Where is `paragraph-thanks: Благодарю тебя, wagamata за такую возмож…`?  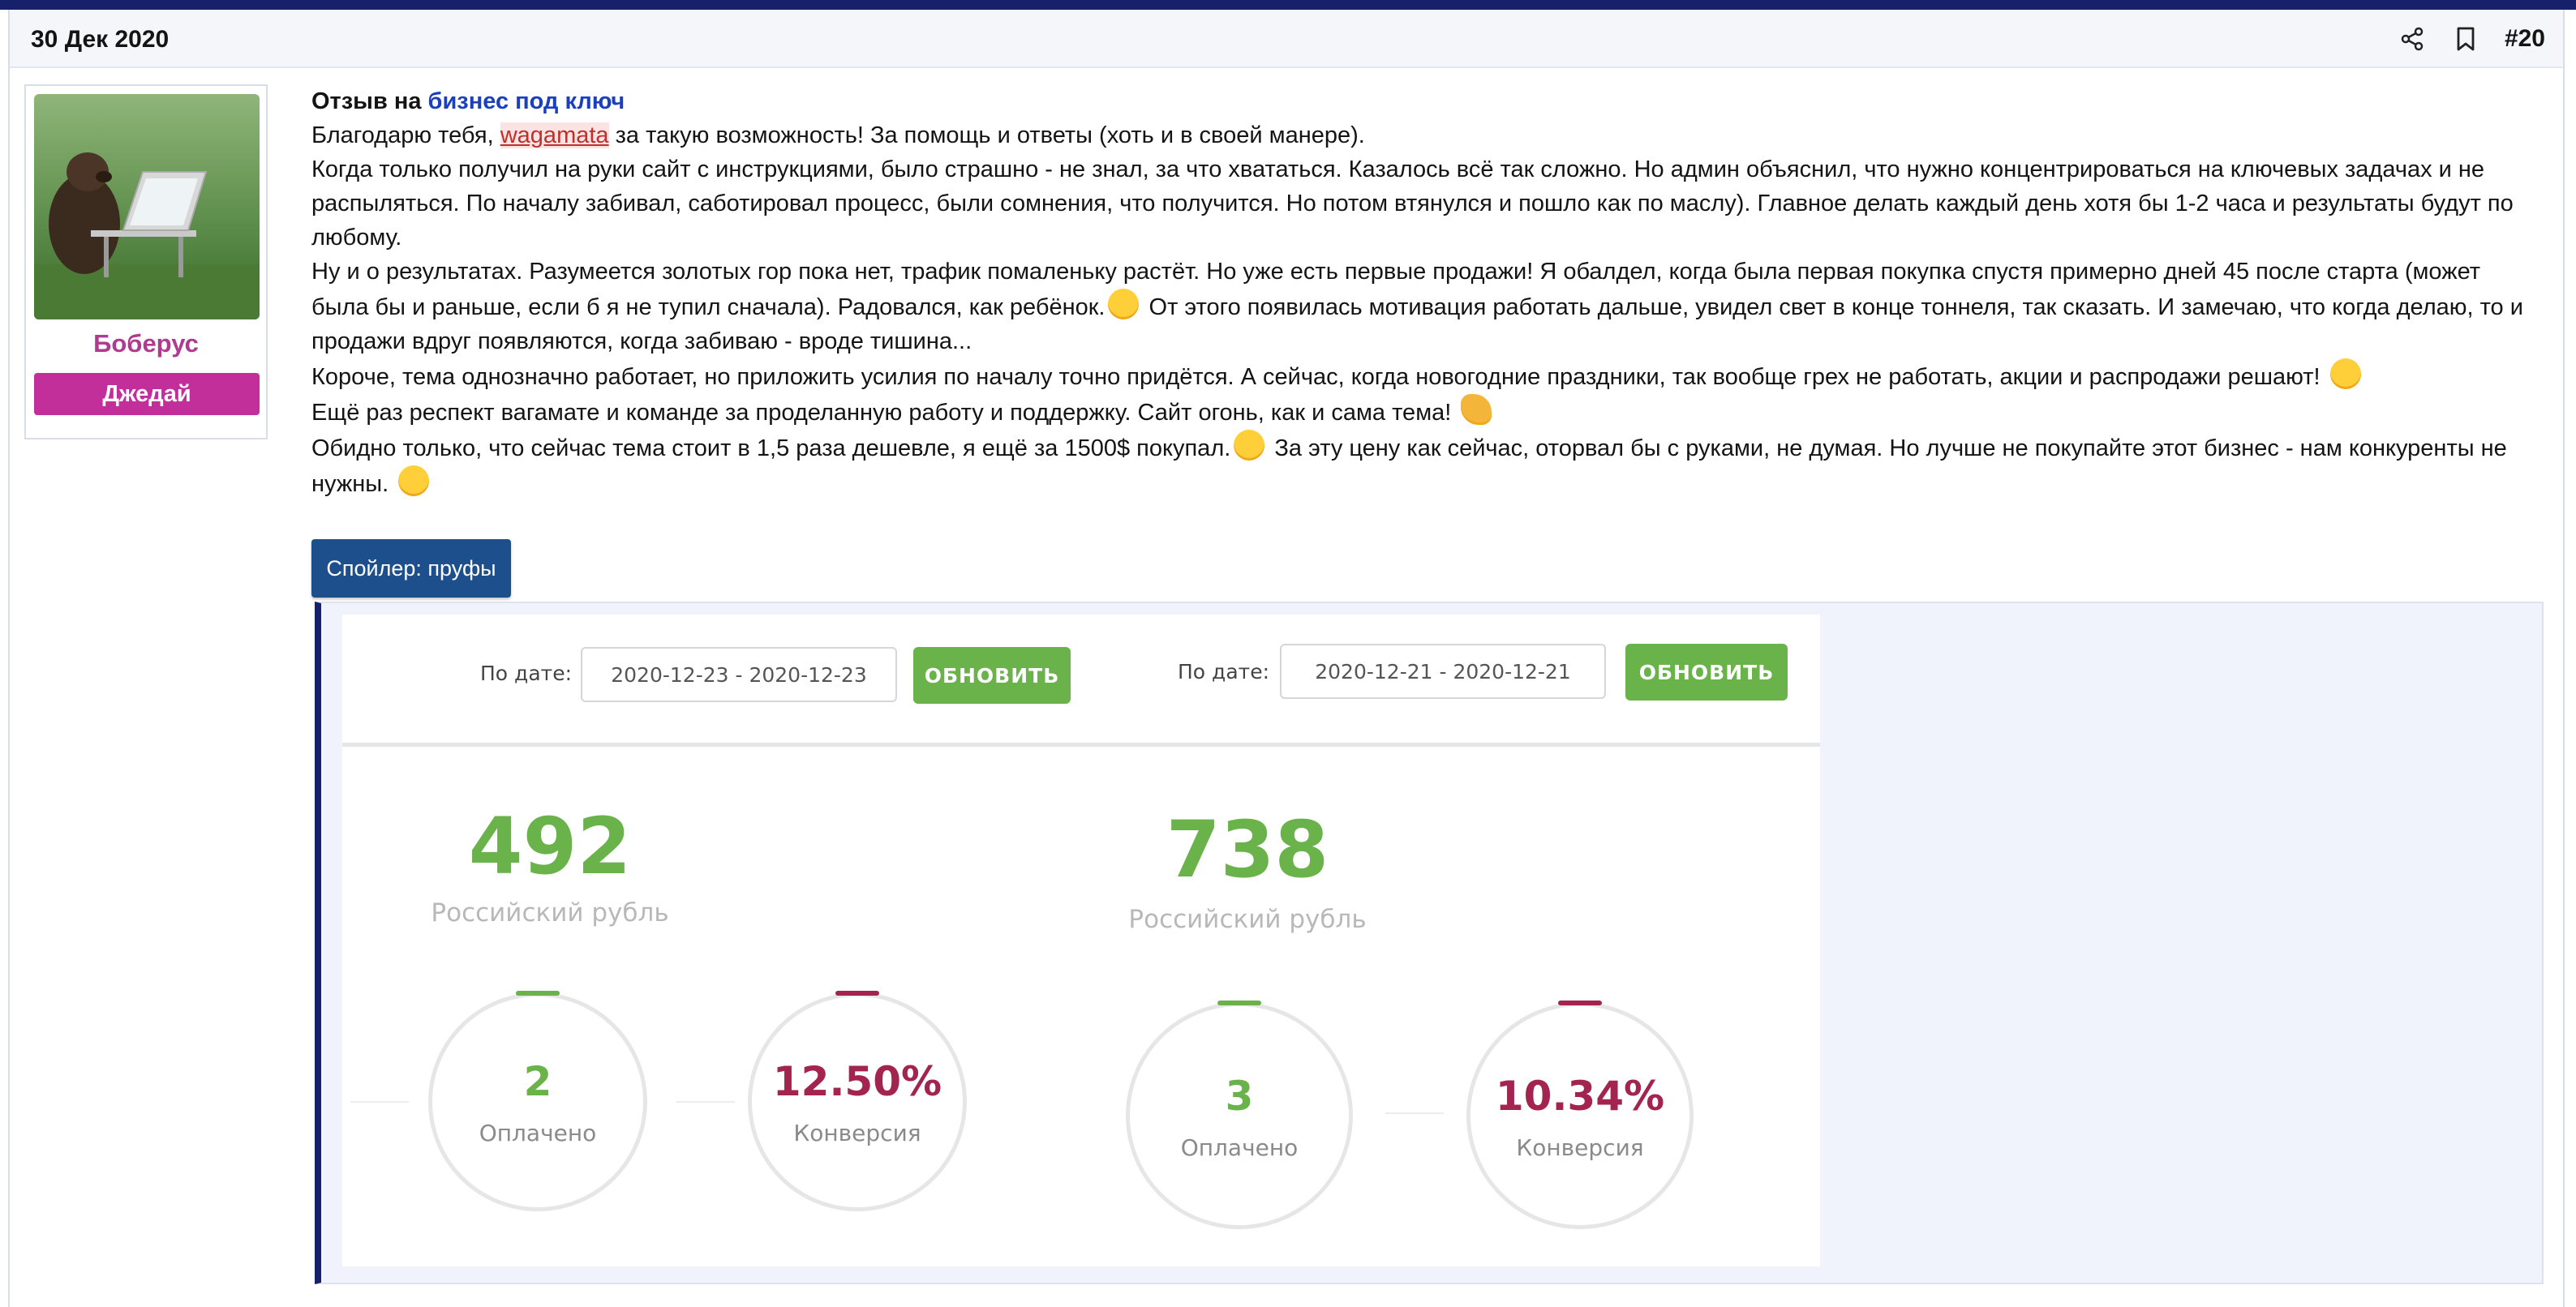 paragraph-thanks: Благодарю тебя, wagamata за такую возмож… is located at coordinates (1426, 135).